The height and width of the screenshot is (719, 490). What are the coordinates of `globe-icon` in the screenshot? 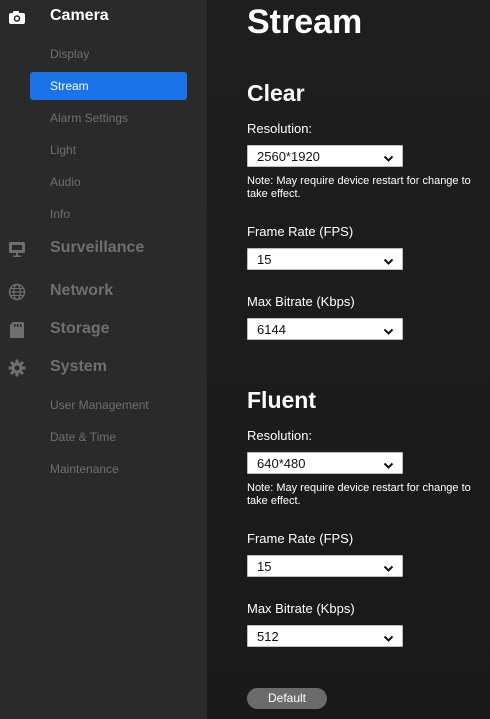 It's located at (17, 292).